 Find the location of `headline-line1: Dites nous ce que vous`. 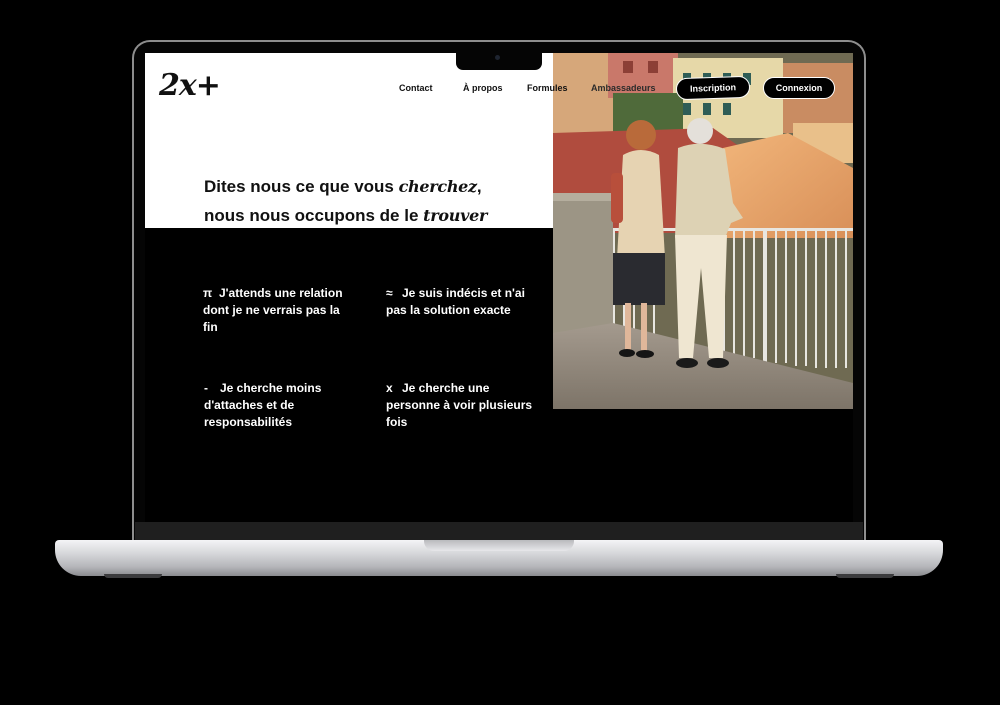

headline-line1: Dites nous ce que vous is located at coordinates (301, 186).